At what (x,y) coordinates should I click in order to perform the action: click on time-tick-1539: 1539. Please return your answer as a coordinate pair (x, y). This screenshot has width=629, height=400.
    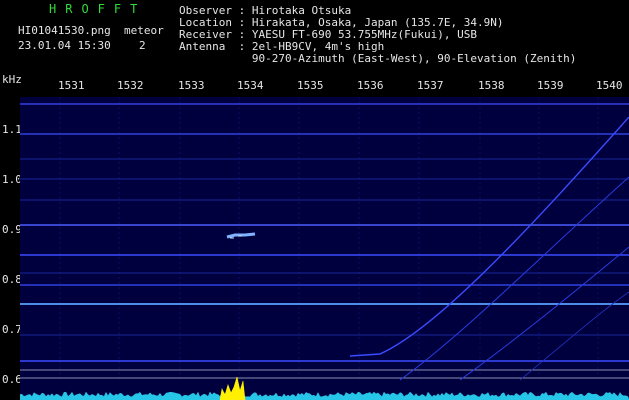
    Looking at the image, I should click on (550, 85).